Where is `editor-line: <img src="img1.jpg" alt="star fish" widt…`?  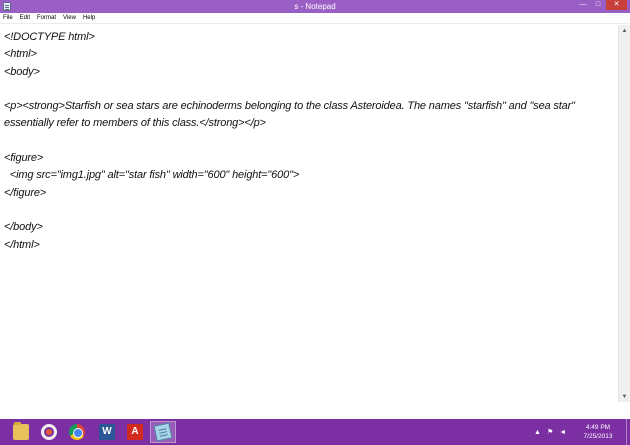
editor-line: <img src="img1.jpg" alt="star fish" widt… is located at coordinates (152, 175).